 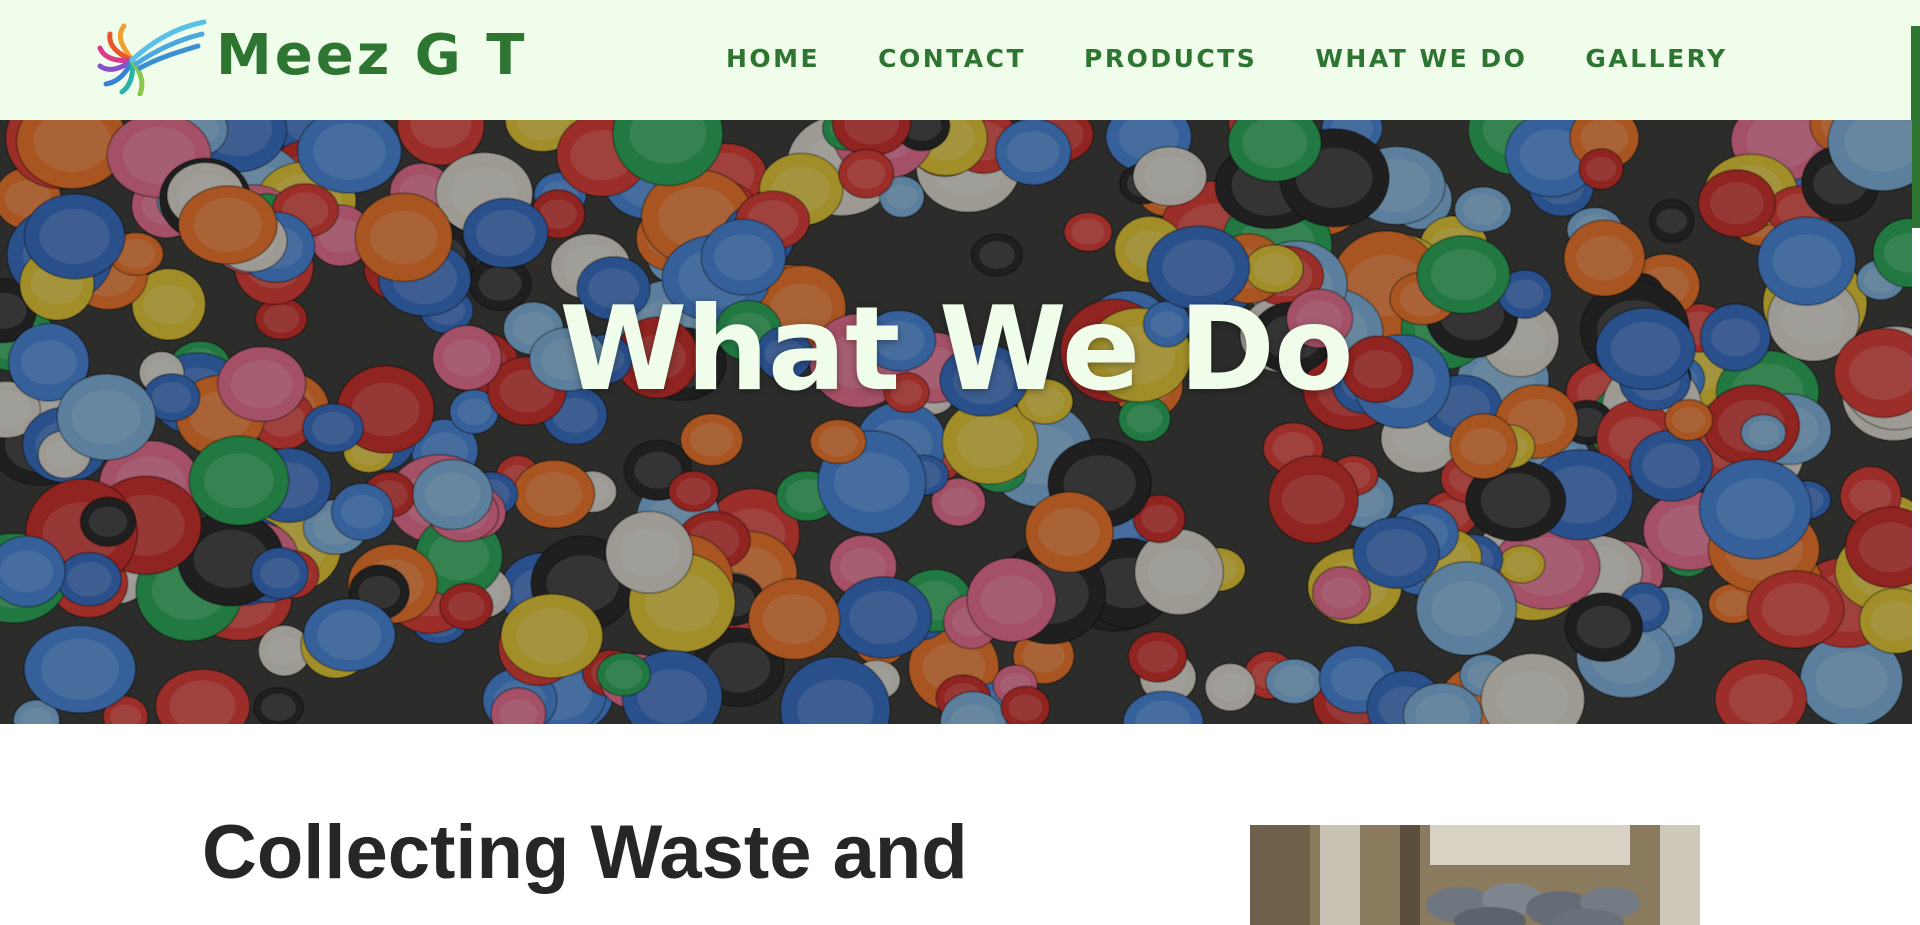 I want to click on section-heading: Collecting Waste and, so click(x=585, y=852).